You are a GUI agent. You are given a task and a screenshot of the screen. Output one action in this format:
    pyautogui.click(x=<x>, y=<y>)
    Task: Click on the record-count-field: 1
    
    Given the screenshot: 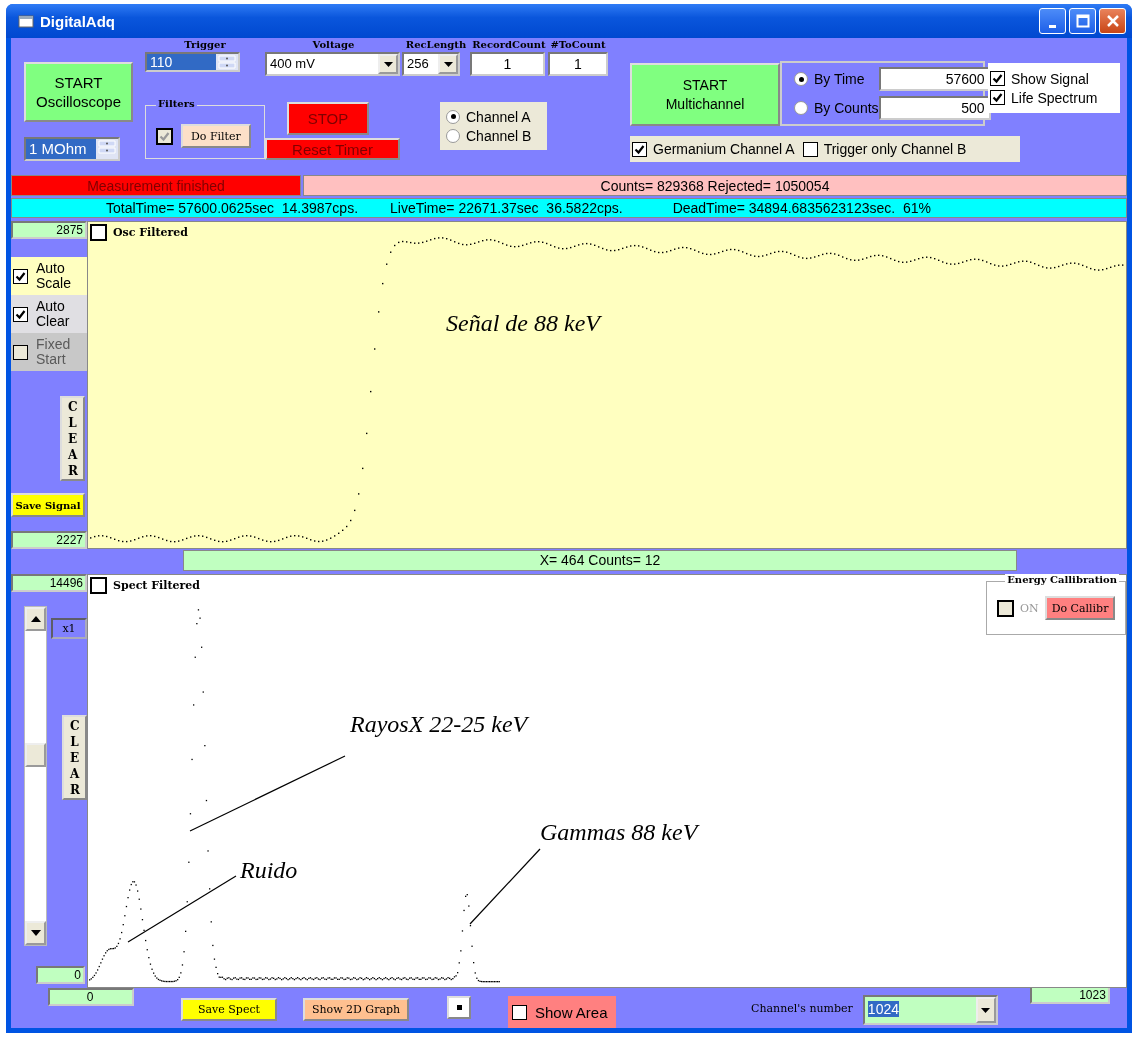 What is the action you would take?
    pyautogui.click(x=507, y=64)
    